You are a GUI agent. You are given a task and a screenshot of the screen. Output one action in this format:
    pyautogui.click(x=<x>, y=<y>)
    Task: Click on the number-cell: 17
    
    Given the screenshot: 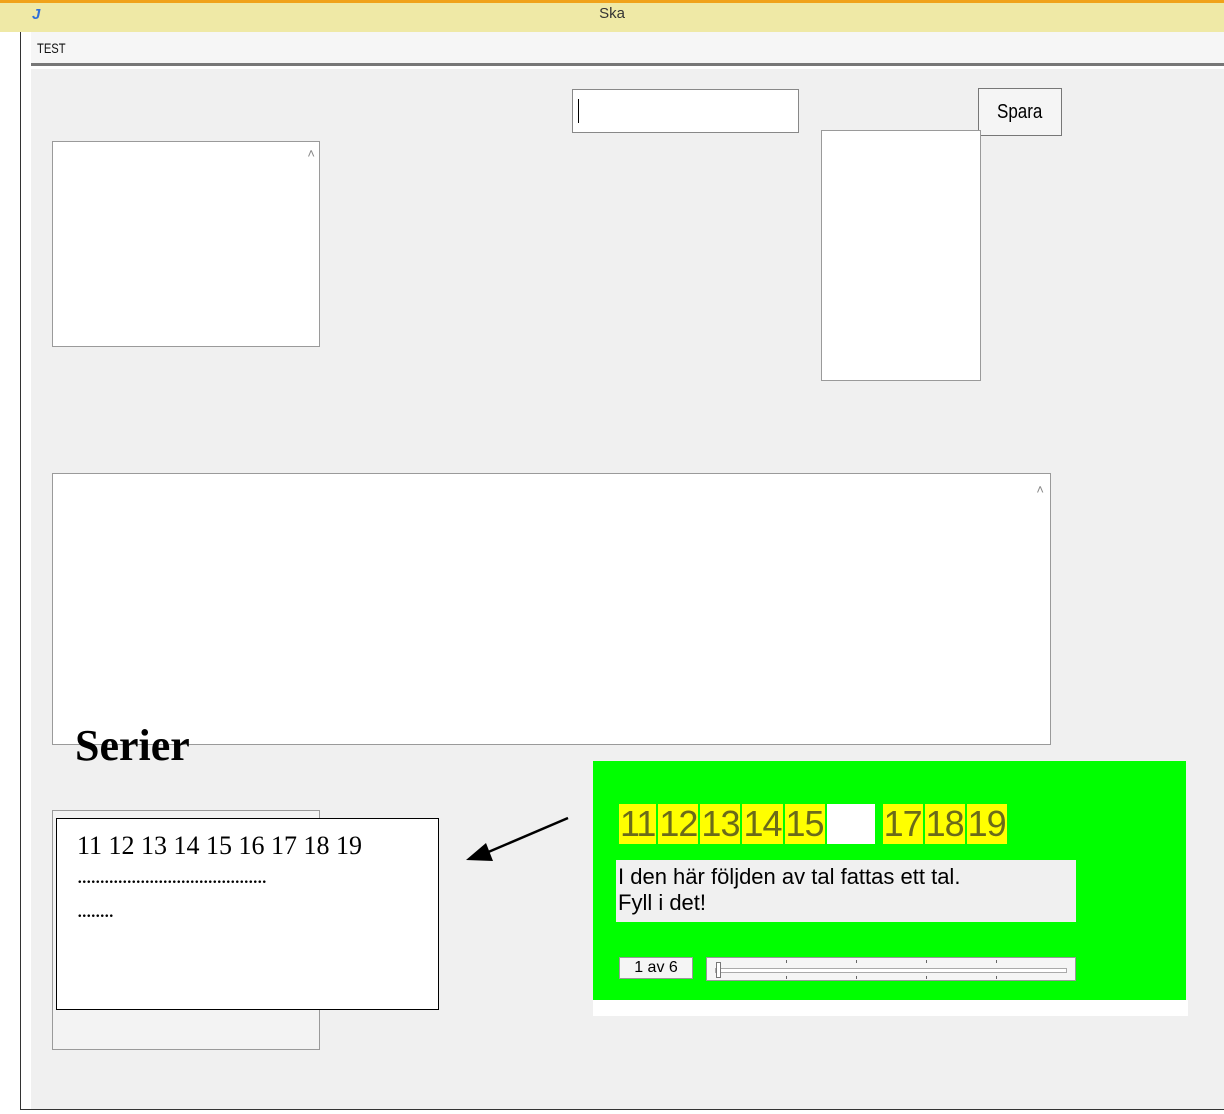 What is the action you would take?
    pyautogui.click(x=902, y=823)
    